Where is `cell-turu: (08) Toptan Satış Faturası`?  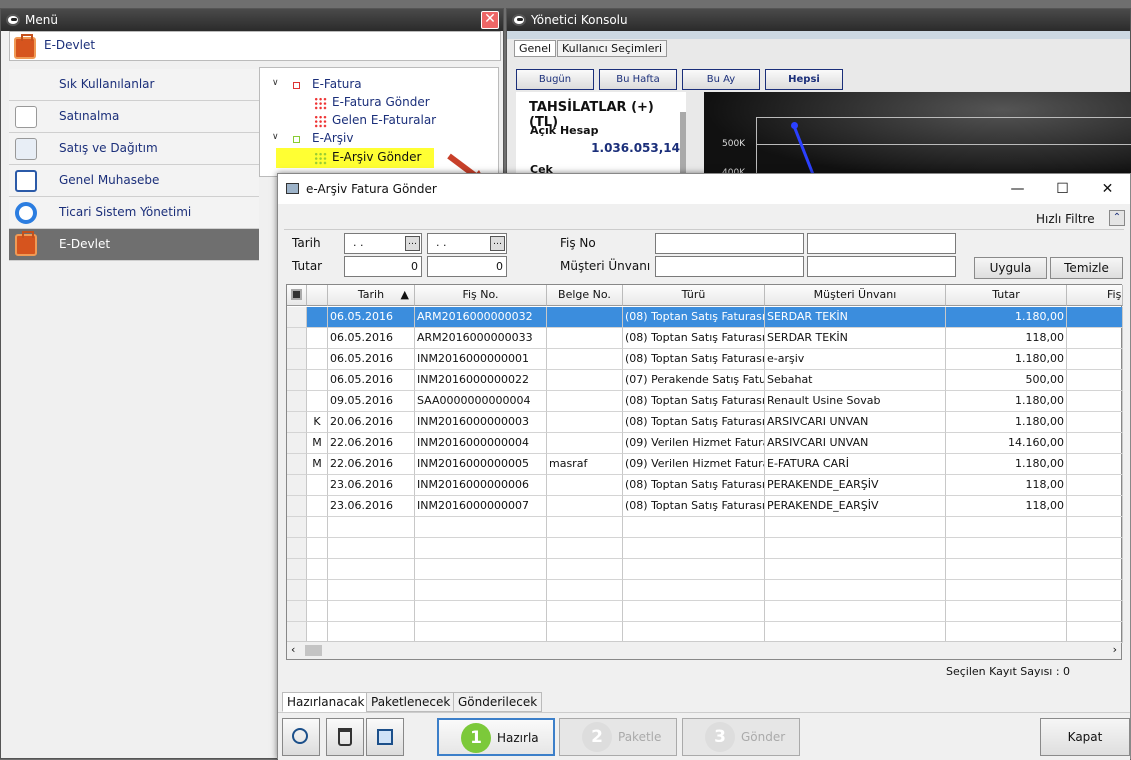 cell-turu: (08) Toptan Satış Faturası is located at coordinates (694, 401).